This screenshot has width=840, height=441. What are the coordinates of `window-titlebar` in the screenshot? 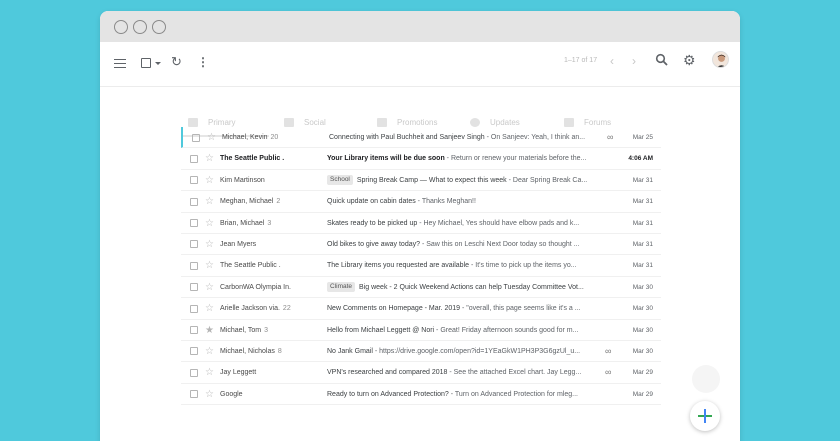 It's located at (420, 26).